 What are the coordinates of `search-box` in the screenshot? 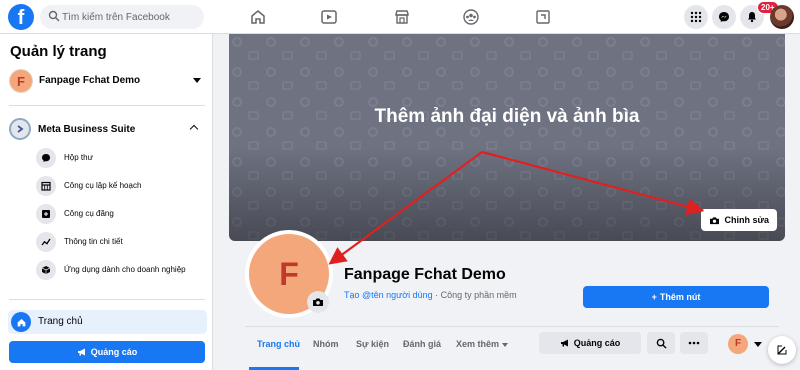 It's located at (122, 17).